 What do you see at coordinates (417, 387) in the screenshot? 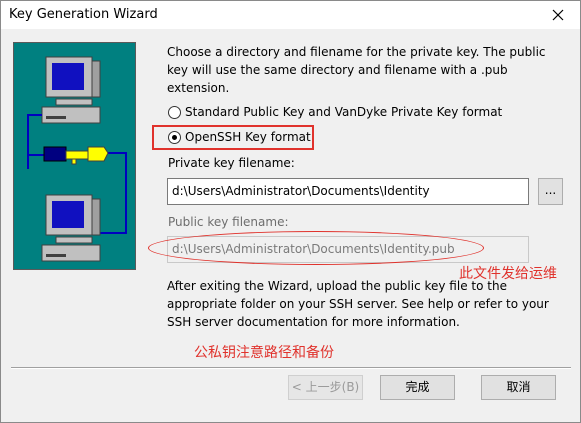
I see `finish-button: 完成` at bounding box center [417, 387].